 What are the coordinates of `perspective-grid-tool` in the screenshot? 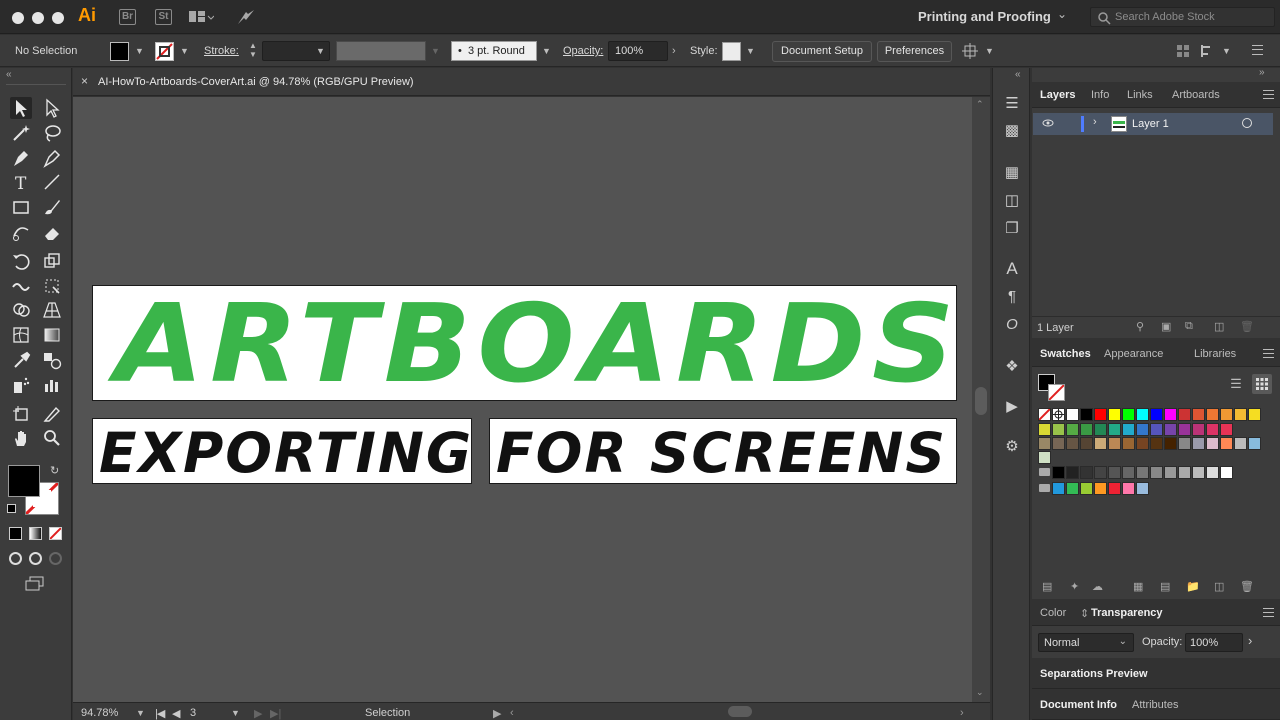 It's located at (52, 310).